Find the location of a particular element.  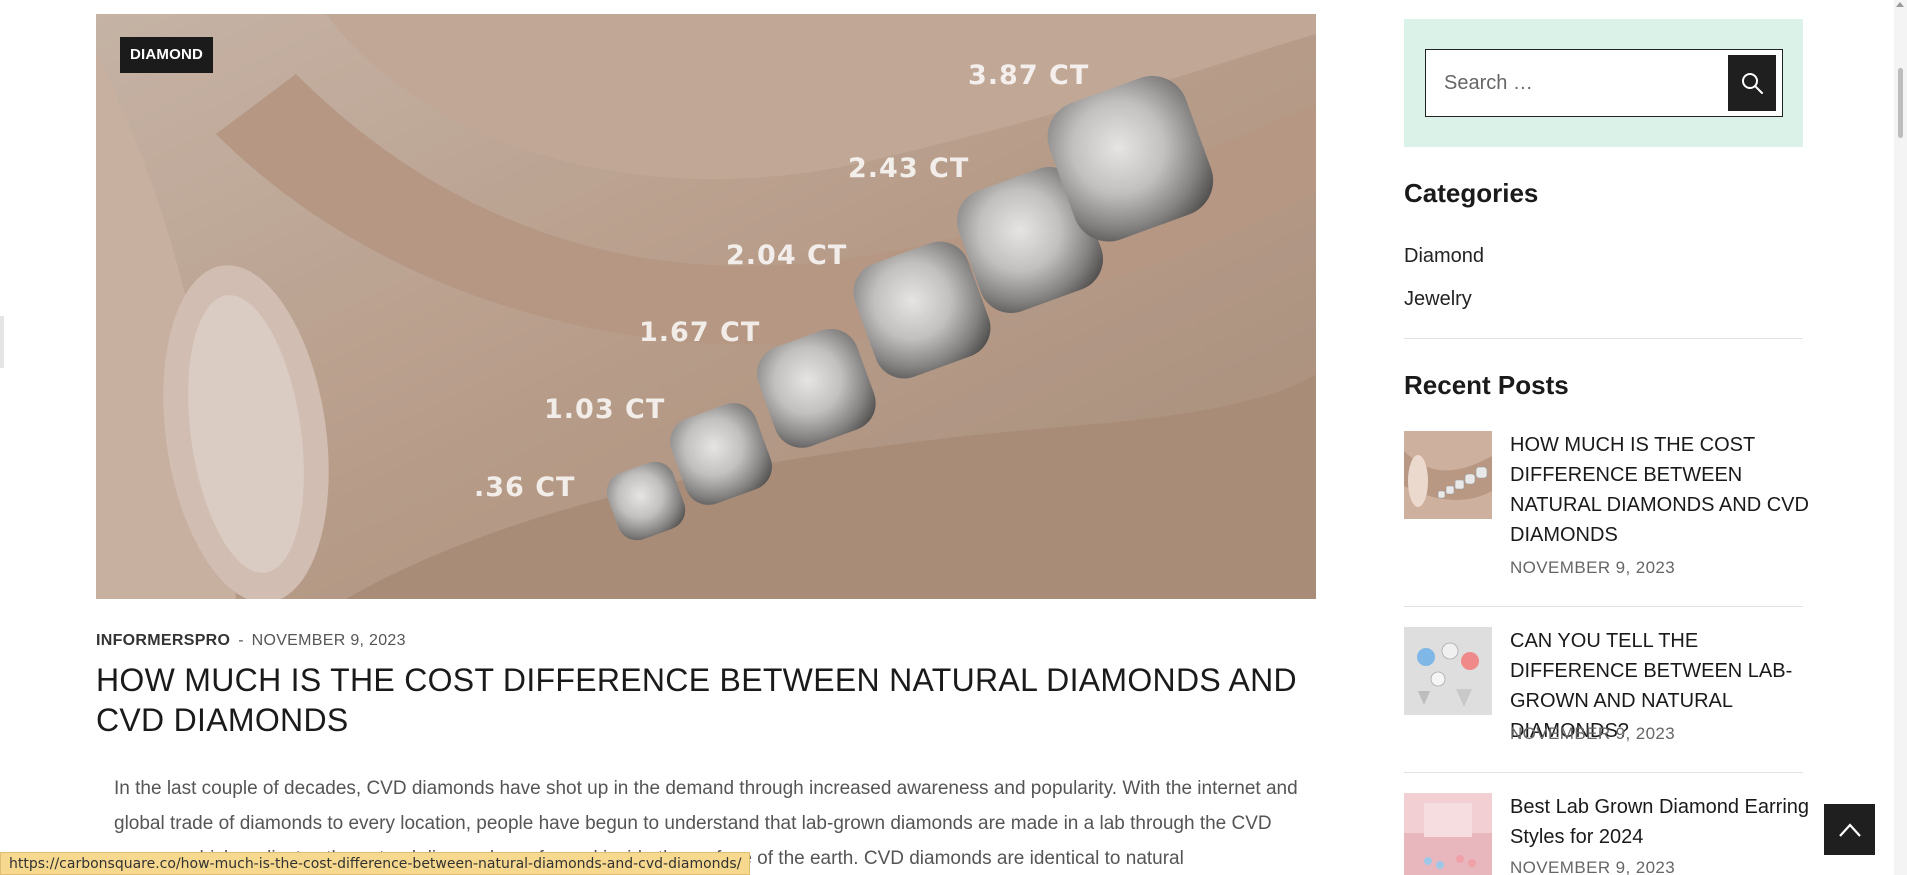

loose-diamonds-thumbnail is located at coordinates (1448, 671).